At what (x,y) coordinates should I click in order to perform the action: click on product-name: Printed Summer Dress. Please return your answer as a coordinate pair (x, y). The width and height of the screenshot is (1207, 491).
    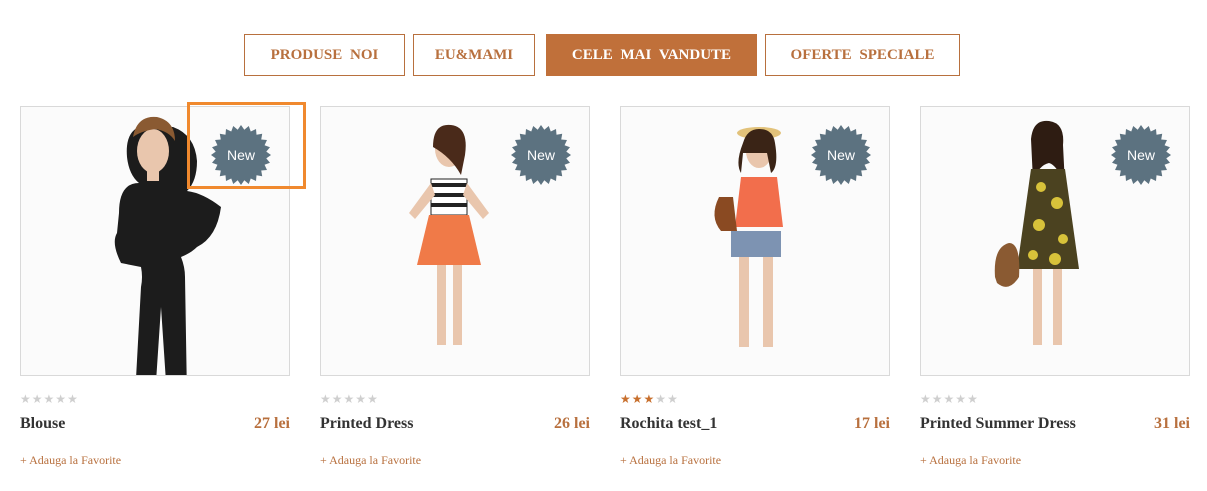
    Looking at the image, I should click on (998, 424).